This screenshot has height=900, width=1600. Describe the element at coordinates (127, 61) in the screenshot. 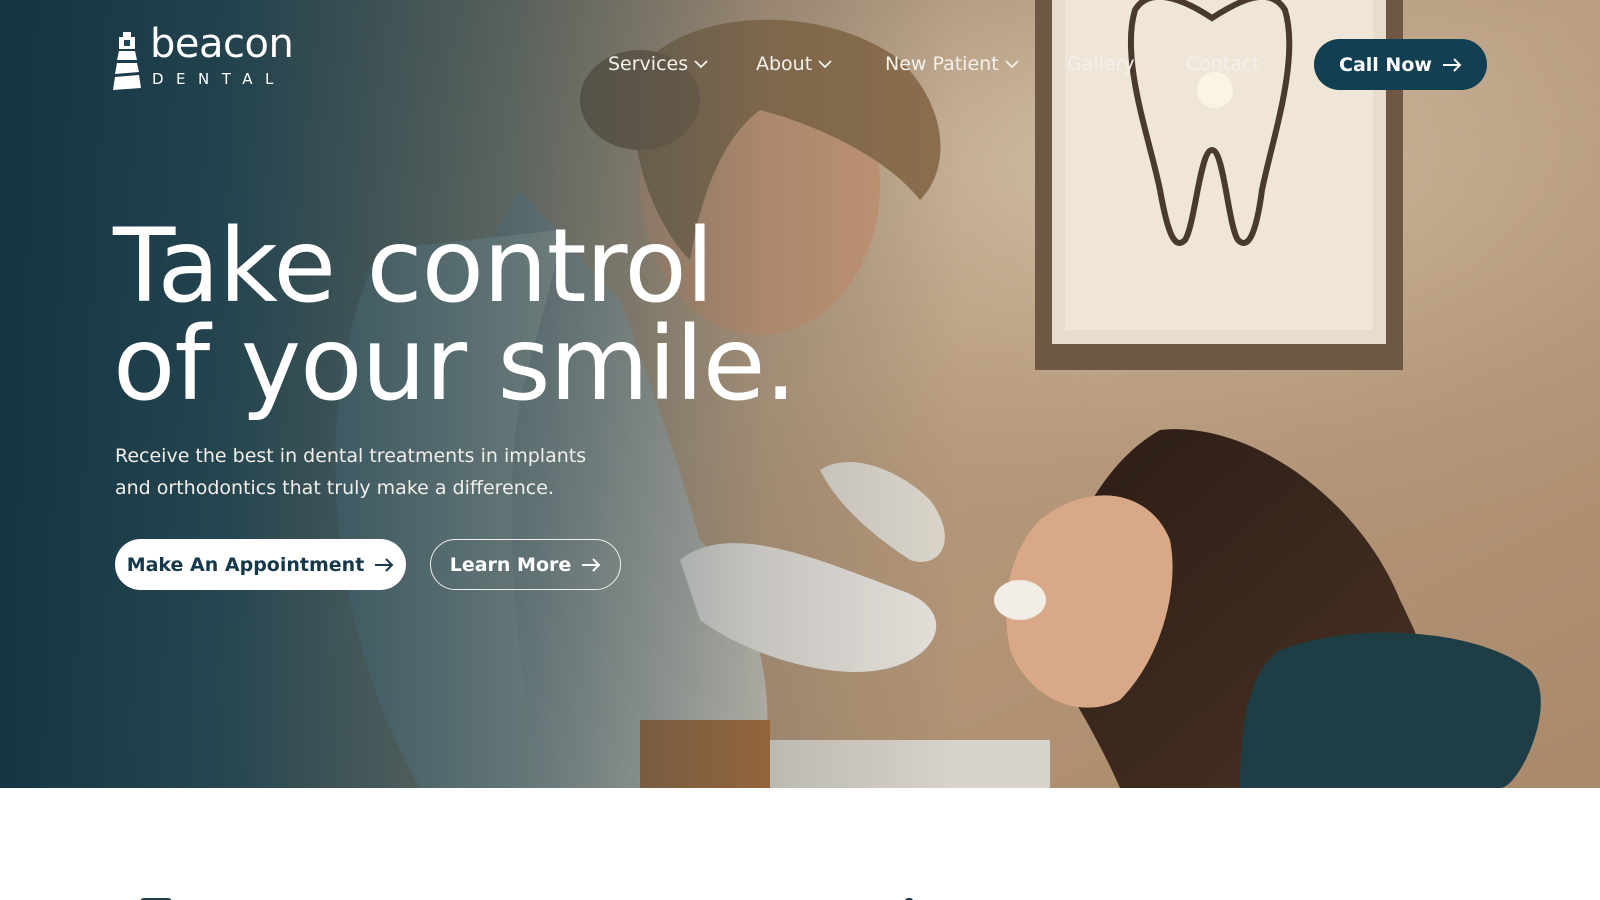

I see `lighthouse-icon` at that location.